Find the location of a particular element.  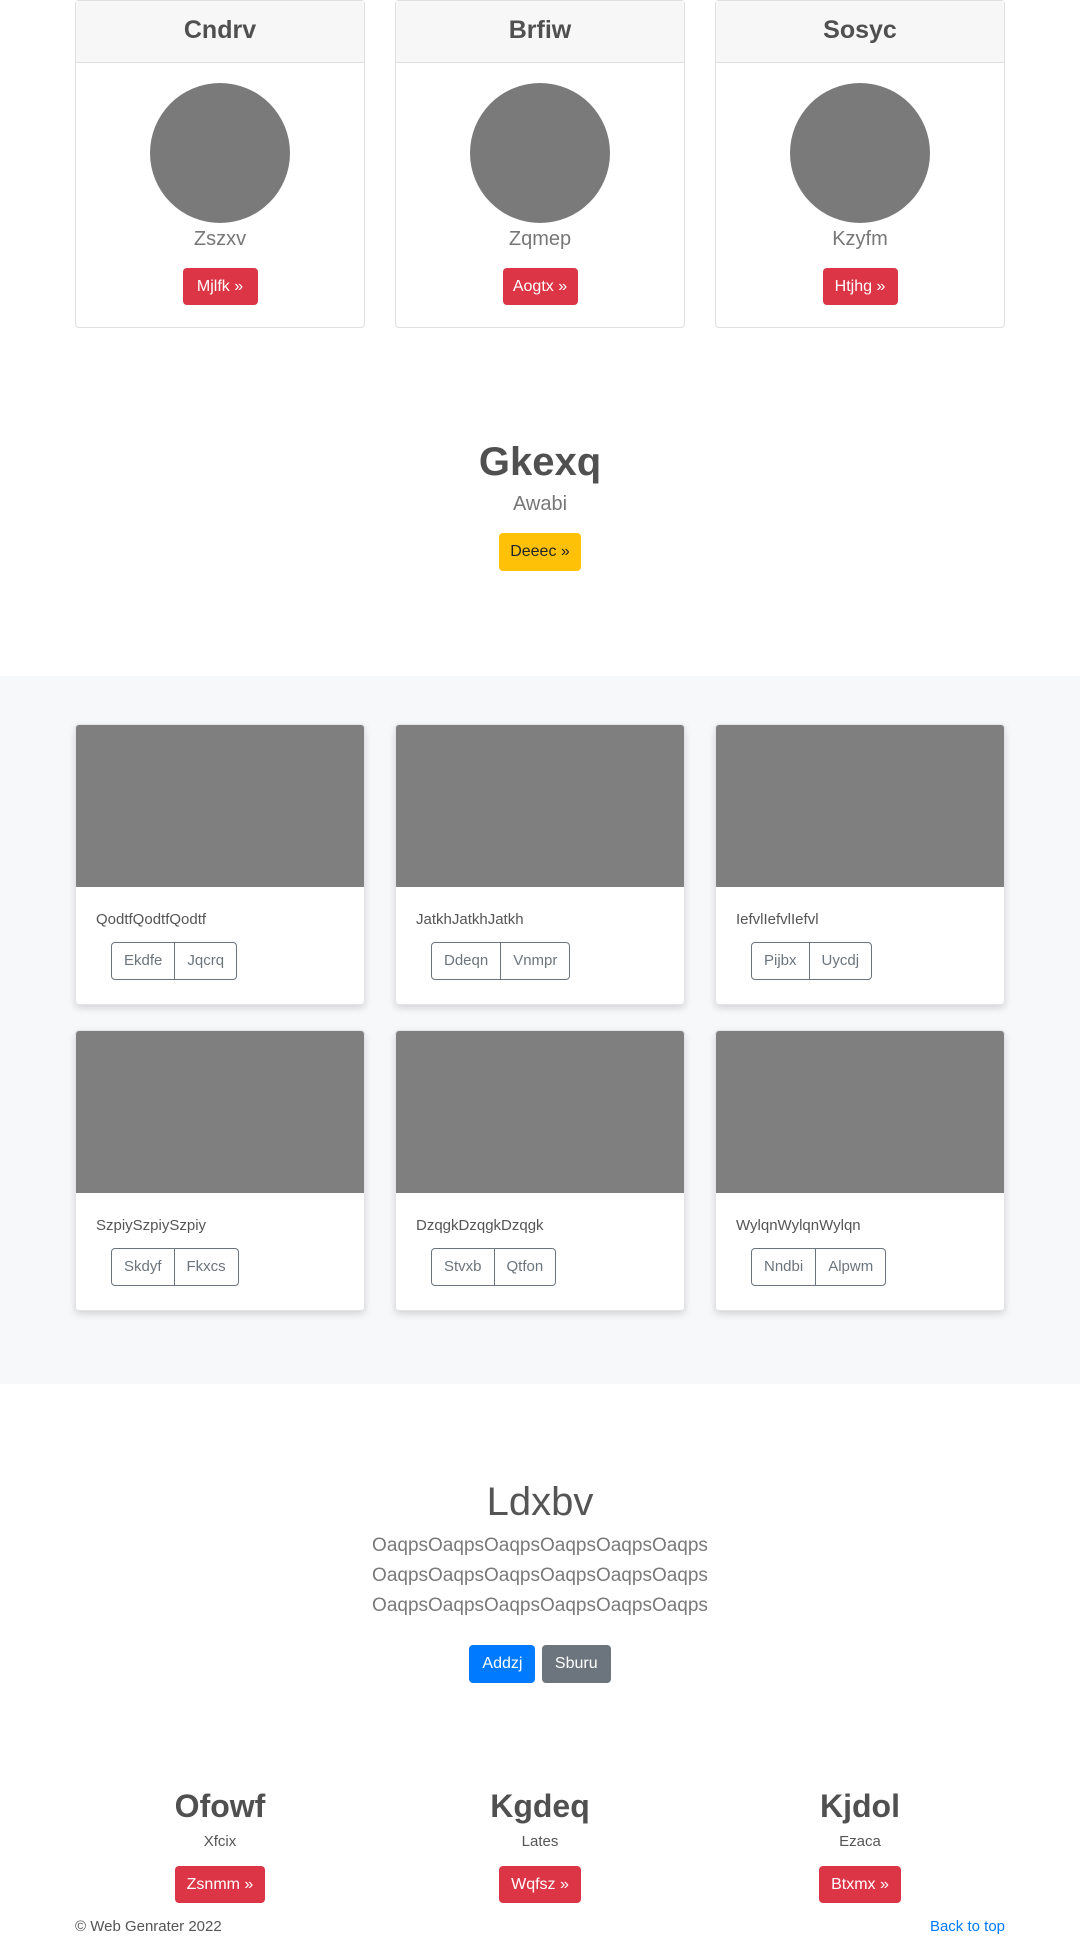

column-title: Ofowf is located at coordinates (220, 1806).